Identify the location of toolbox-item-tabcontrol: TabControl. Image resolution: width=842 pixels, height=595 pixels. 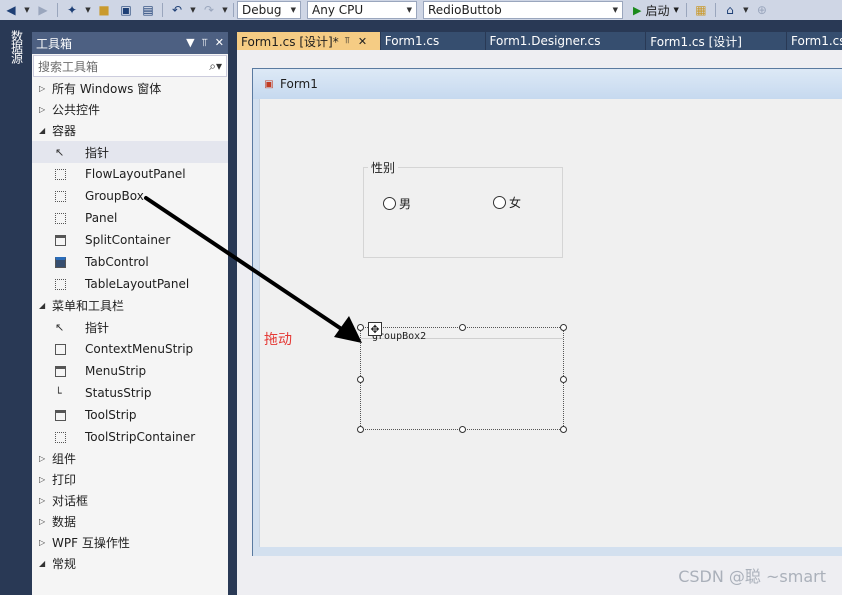
(130, 262).